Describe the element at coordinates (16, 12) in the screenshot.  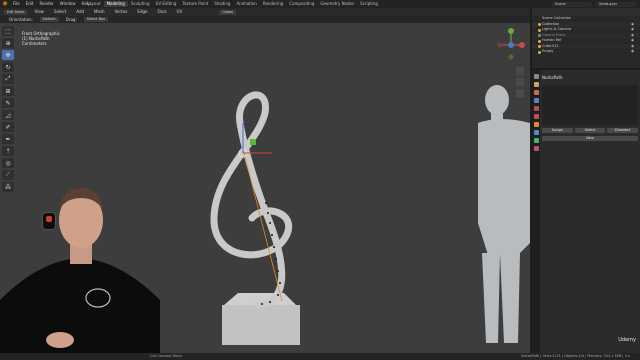
I see `mode-dropdown: Edit Mode` at that location.